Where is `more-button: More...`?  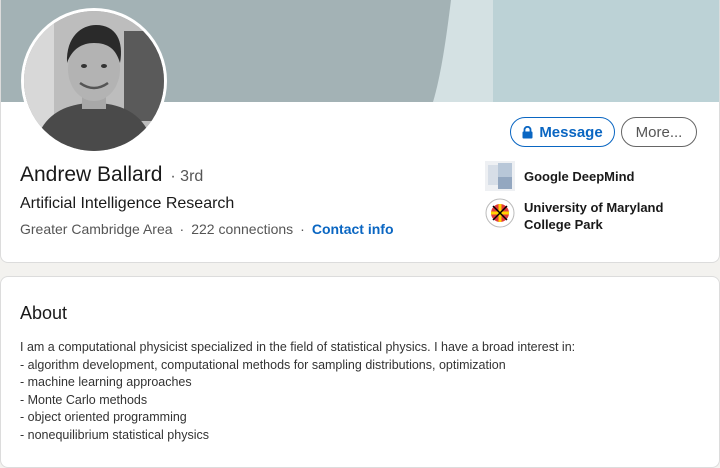 more-button: More... is located at coordinates (659, 132).